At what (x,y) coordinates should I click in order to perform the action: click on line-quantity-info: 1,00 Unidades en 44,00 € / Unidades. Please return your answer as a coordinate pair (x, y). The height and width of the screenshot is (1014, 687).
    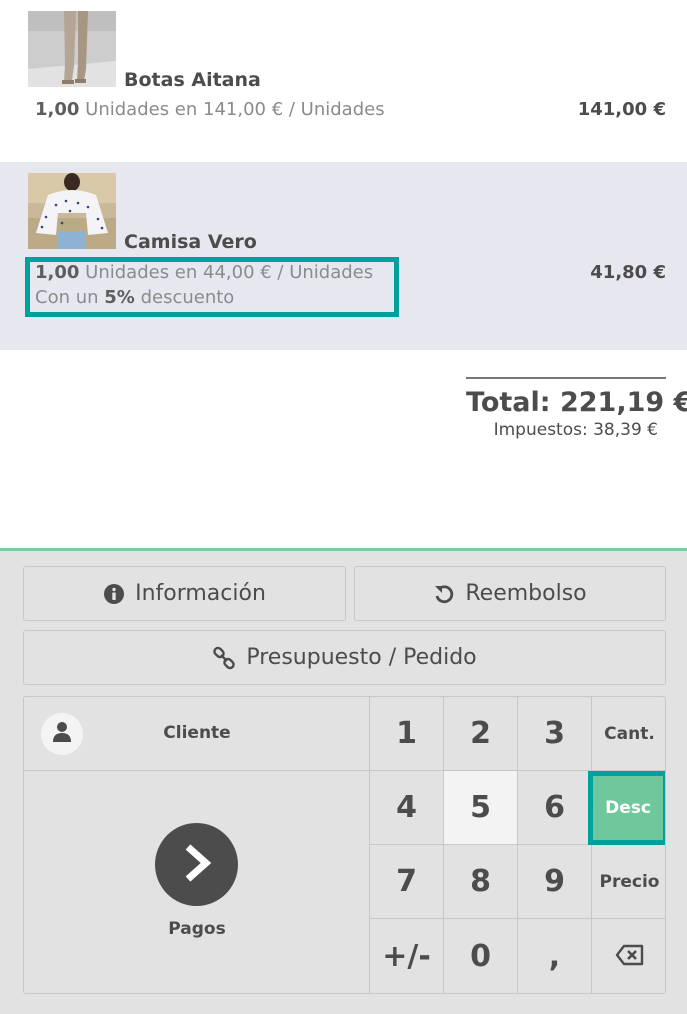
    Looking at the image, I should click on (204, 272).